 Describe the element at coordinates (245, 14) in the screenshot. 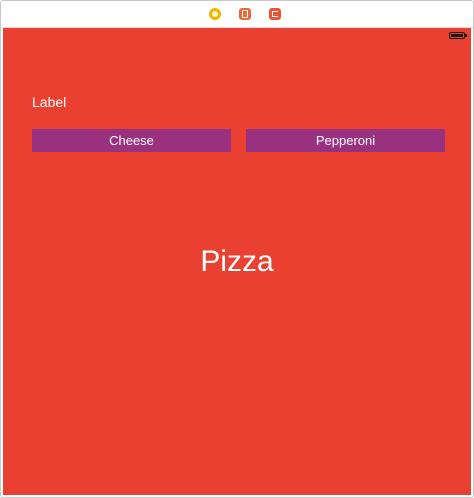

I see `first-responder-icon` at that location.